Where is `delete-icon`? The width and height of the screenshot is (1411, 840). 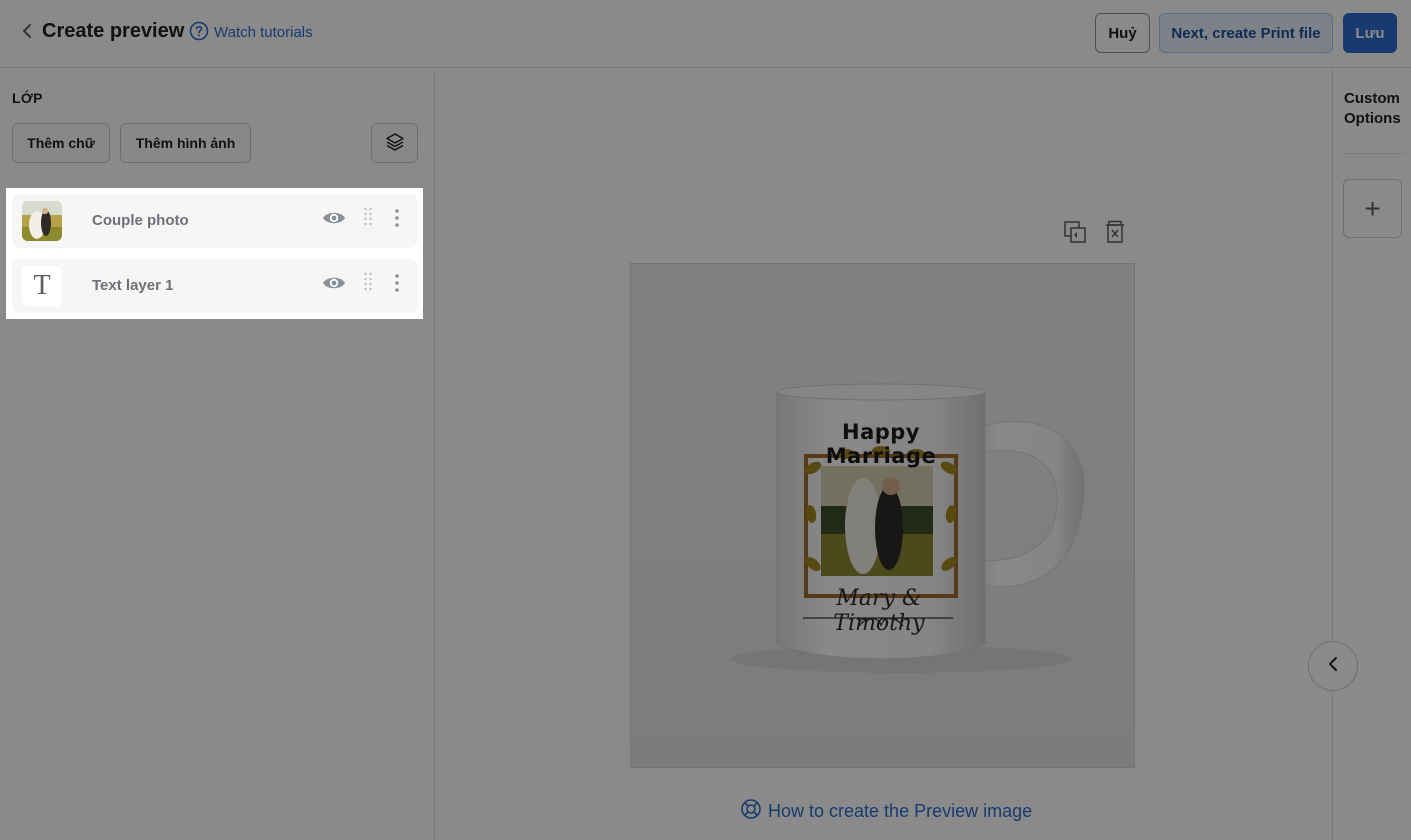 delete-icon is located at coordinates (1115, 232).